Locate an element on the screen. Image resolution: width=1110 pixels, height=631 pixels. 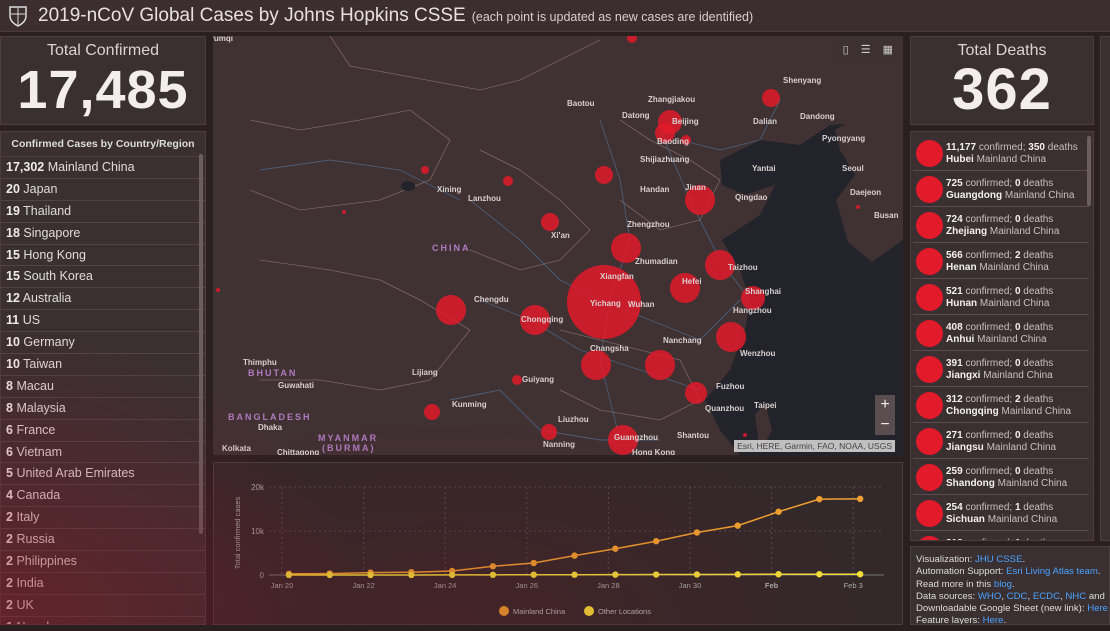
legend-label: Mainland China is located at coordinates (539, 611).